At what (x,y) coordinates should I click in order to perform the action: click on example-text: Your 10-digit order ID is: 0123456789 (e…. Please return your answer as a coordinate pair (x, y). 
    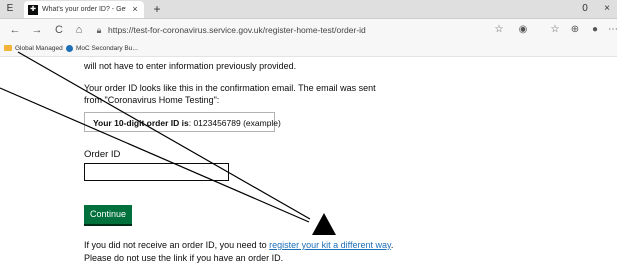
    Looking at the image, I should click on (187, 123).